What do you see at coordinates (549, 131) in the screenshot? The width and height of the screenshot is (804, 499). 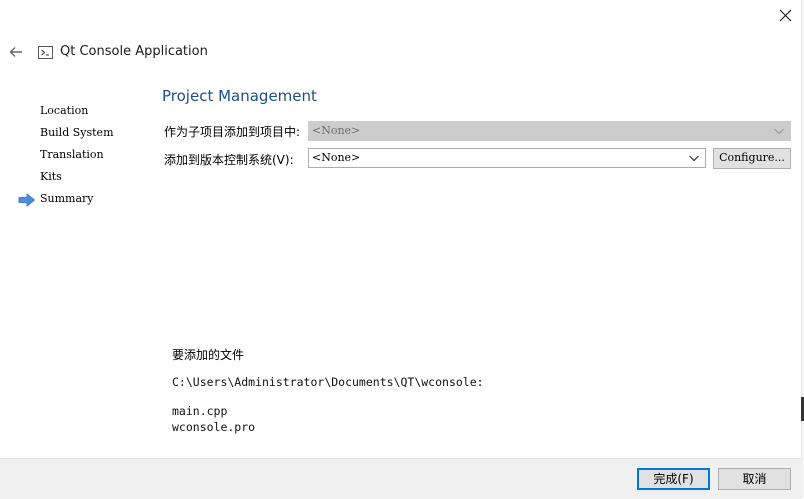 I see `subproject-select: <None>` at bounding box center [549, 131].